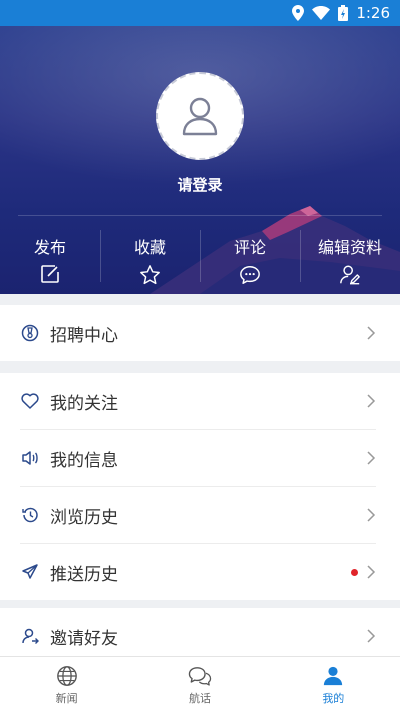 This screenshot has height=712, width=400. Describe the element at coordinates (150, 275) in the screenshot. I see `star-icon` at that location.